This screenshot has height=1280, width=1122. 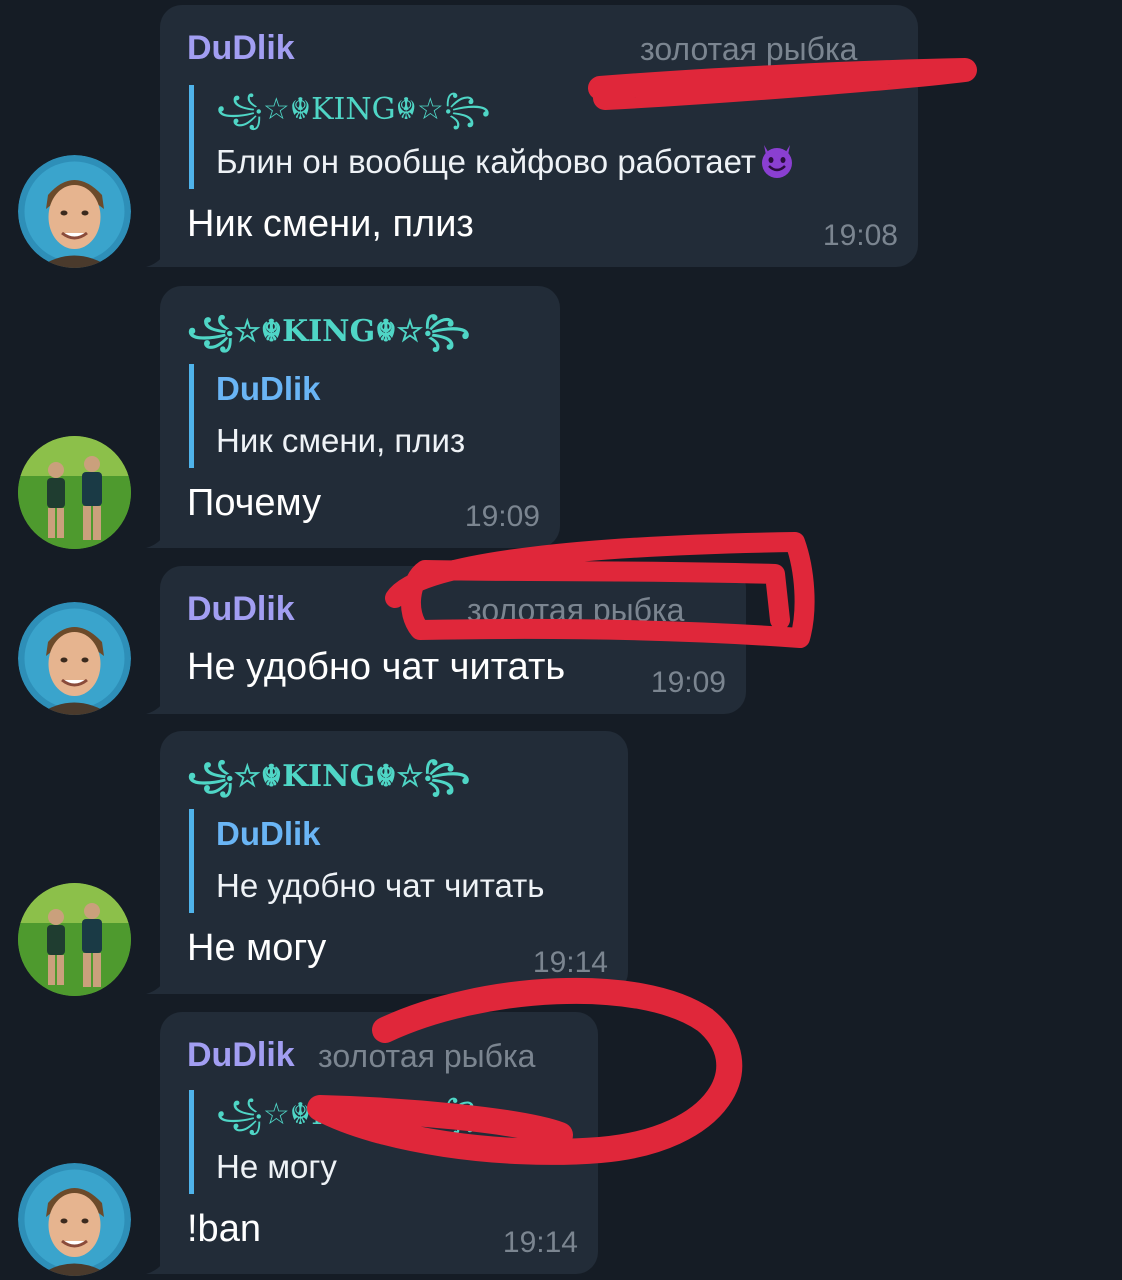 I want to click on message-text: Почему, so click(x=254, y=503).